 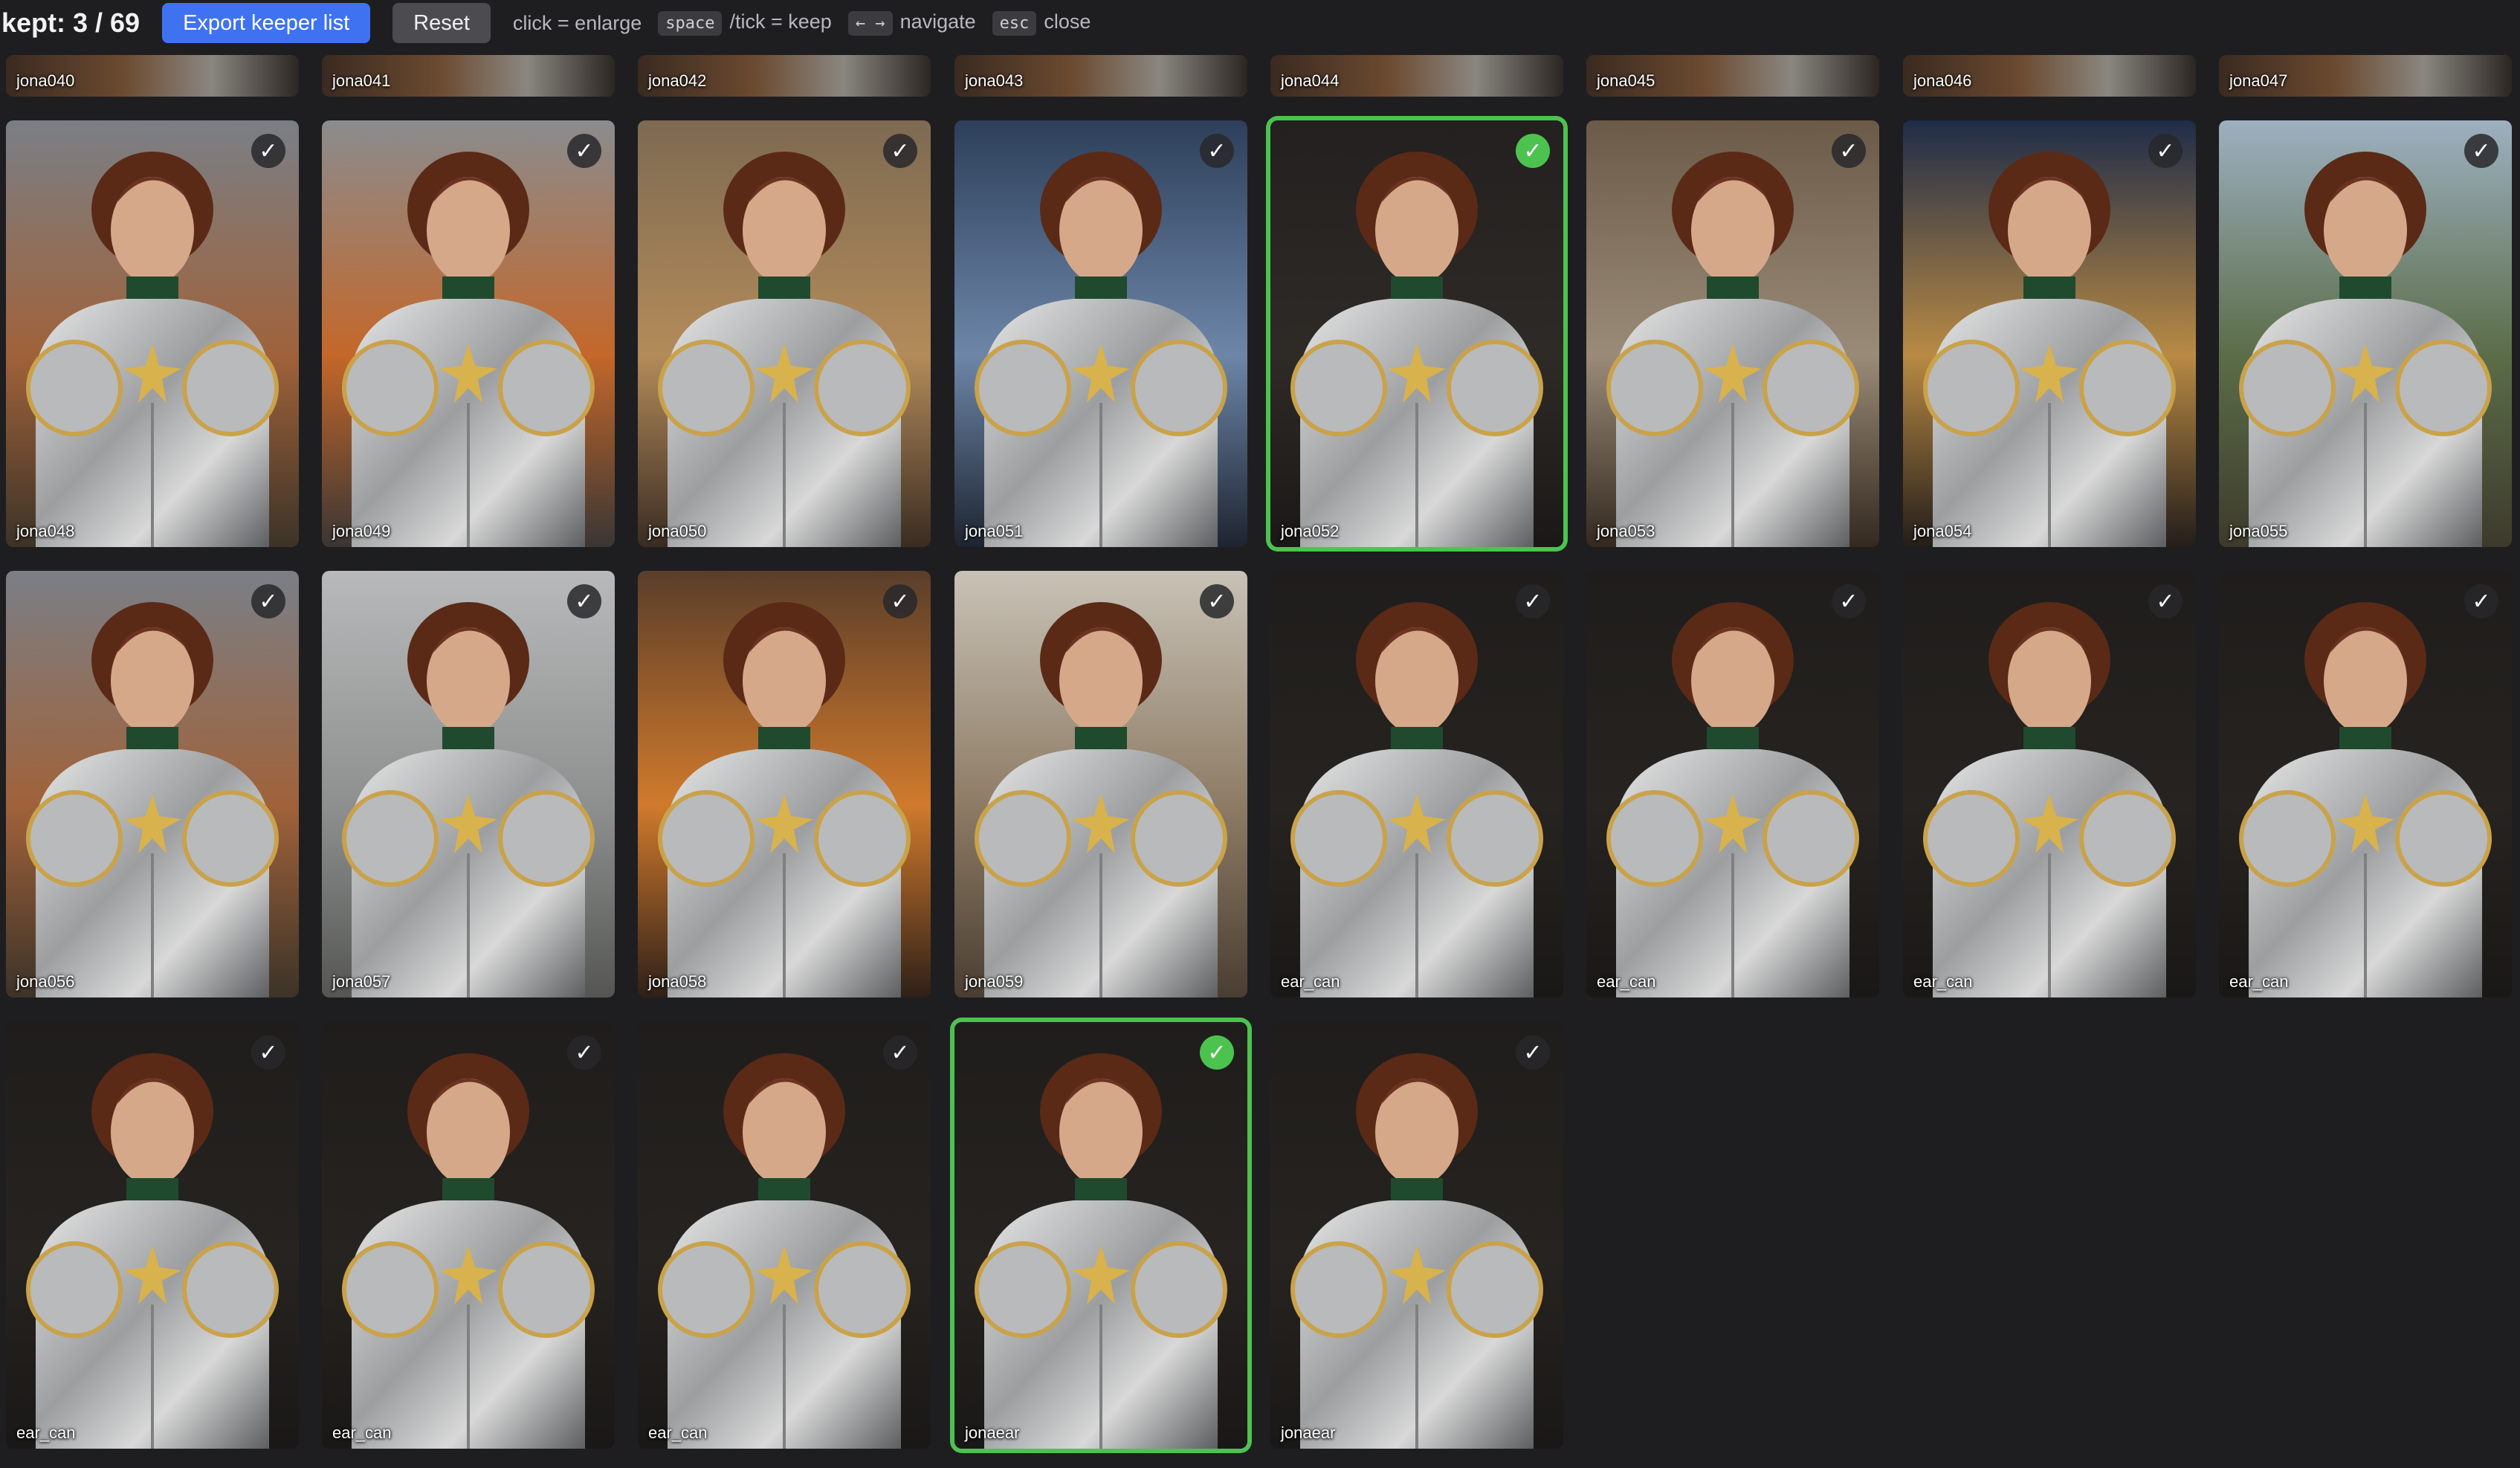 I want to click on image-tile: ✓ jona055, so click(x=2366, y=333).